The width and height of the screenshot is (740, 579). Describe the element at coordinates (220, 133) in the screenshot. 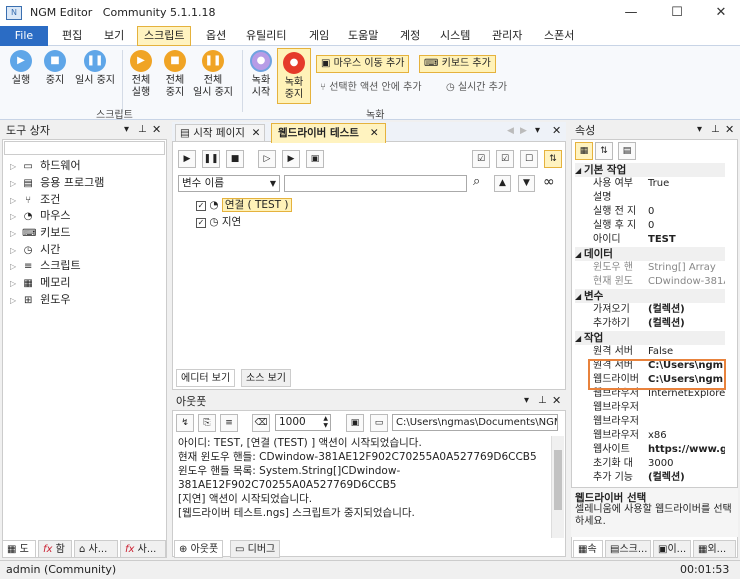

I see `tab-start-page: ▤ 시작 페이지 ✕` at that location.